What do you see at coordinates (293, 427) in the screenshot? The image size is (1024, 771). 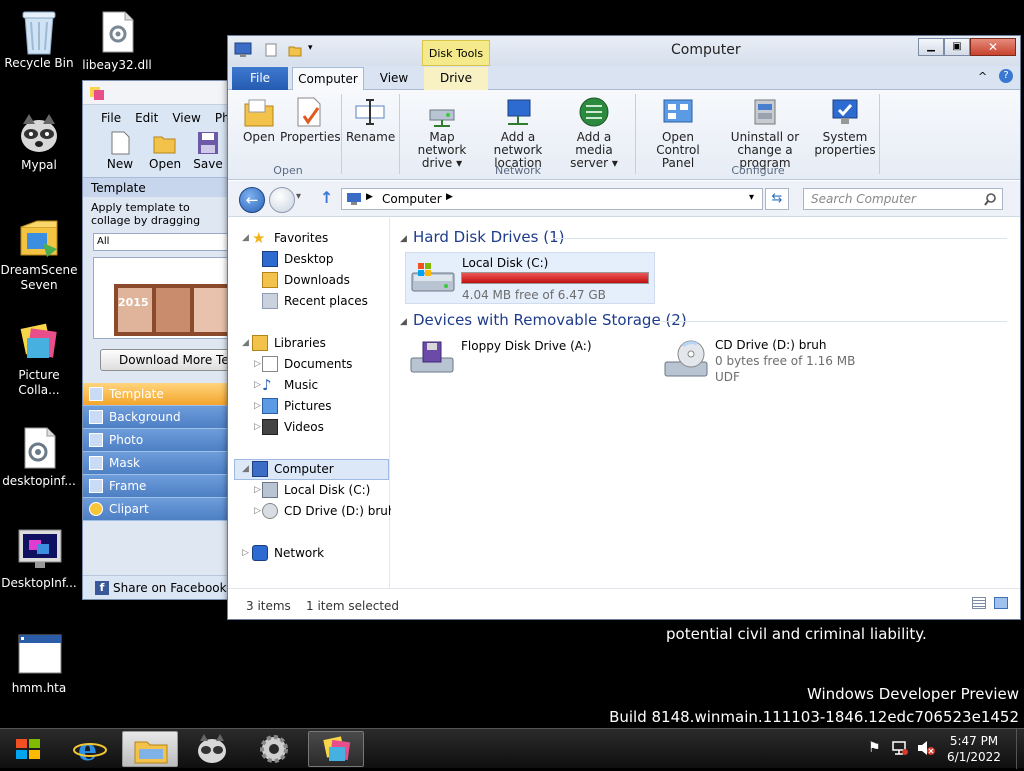 I see `nav-videos: Videos` at bounding box center [293, 427].